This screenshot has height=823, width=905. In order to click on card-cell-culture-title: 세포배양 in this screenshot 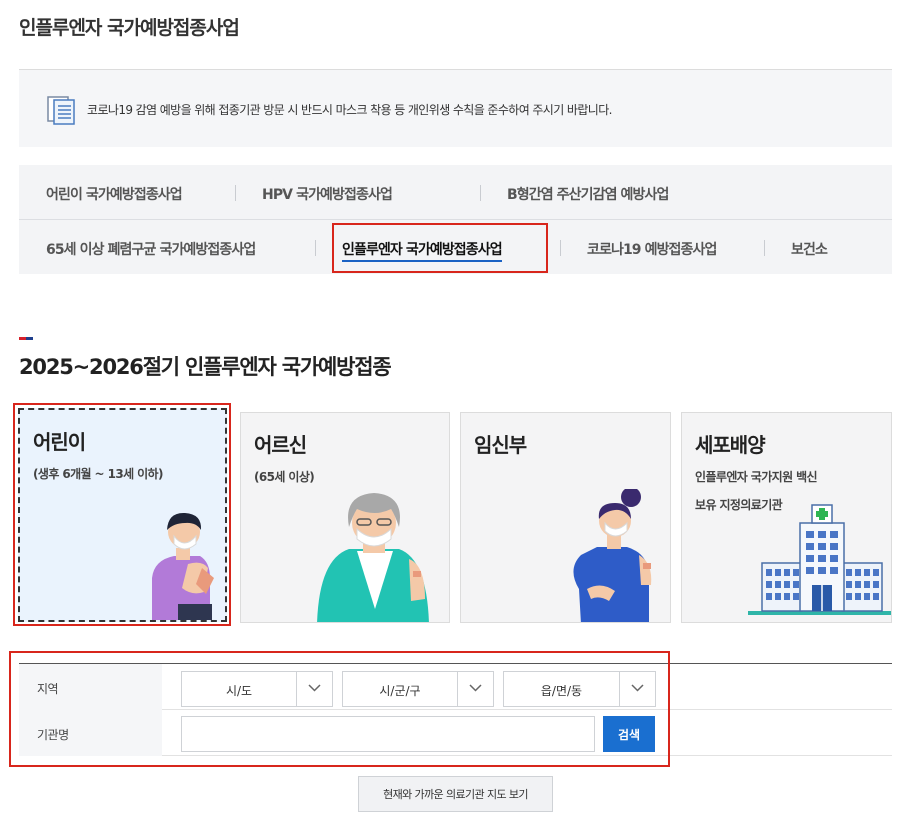, I will do `click(730, 445)`.